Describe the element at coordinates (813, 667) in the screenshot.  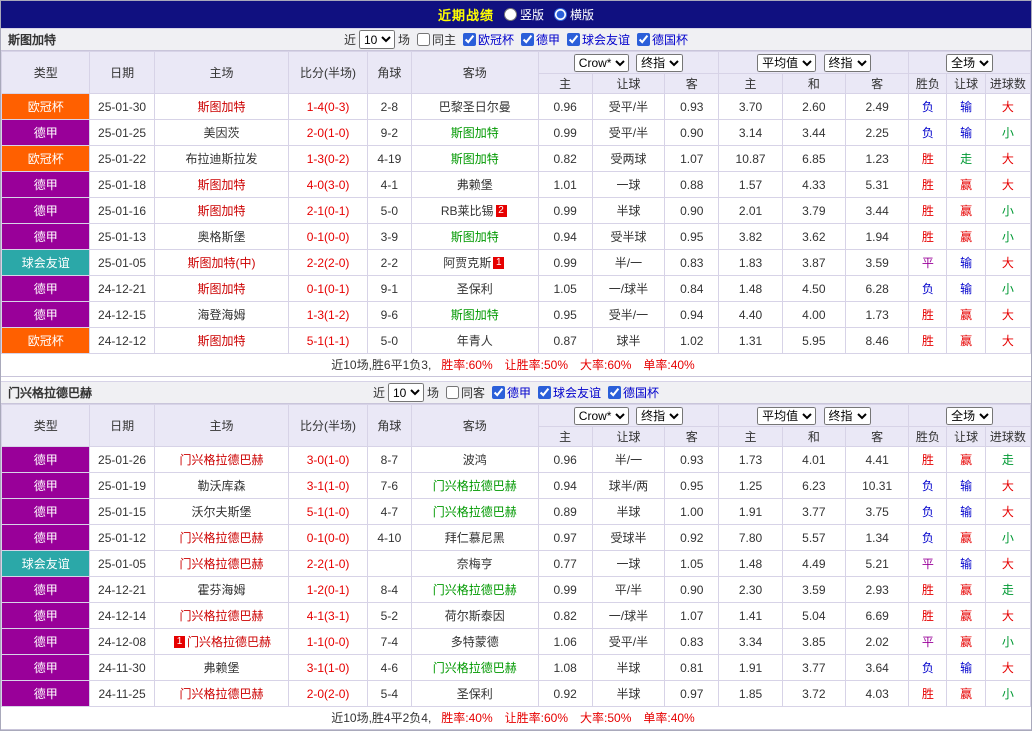
I see `avg-draw-cell: 3.77` at that location.